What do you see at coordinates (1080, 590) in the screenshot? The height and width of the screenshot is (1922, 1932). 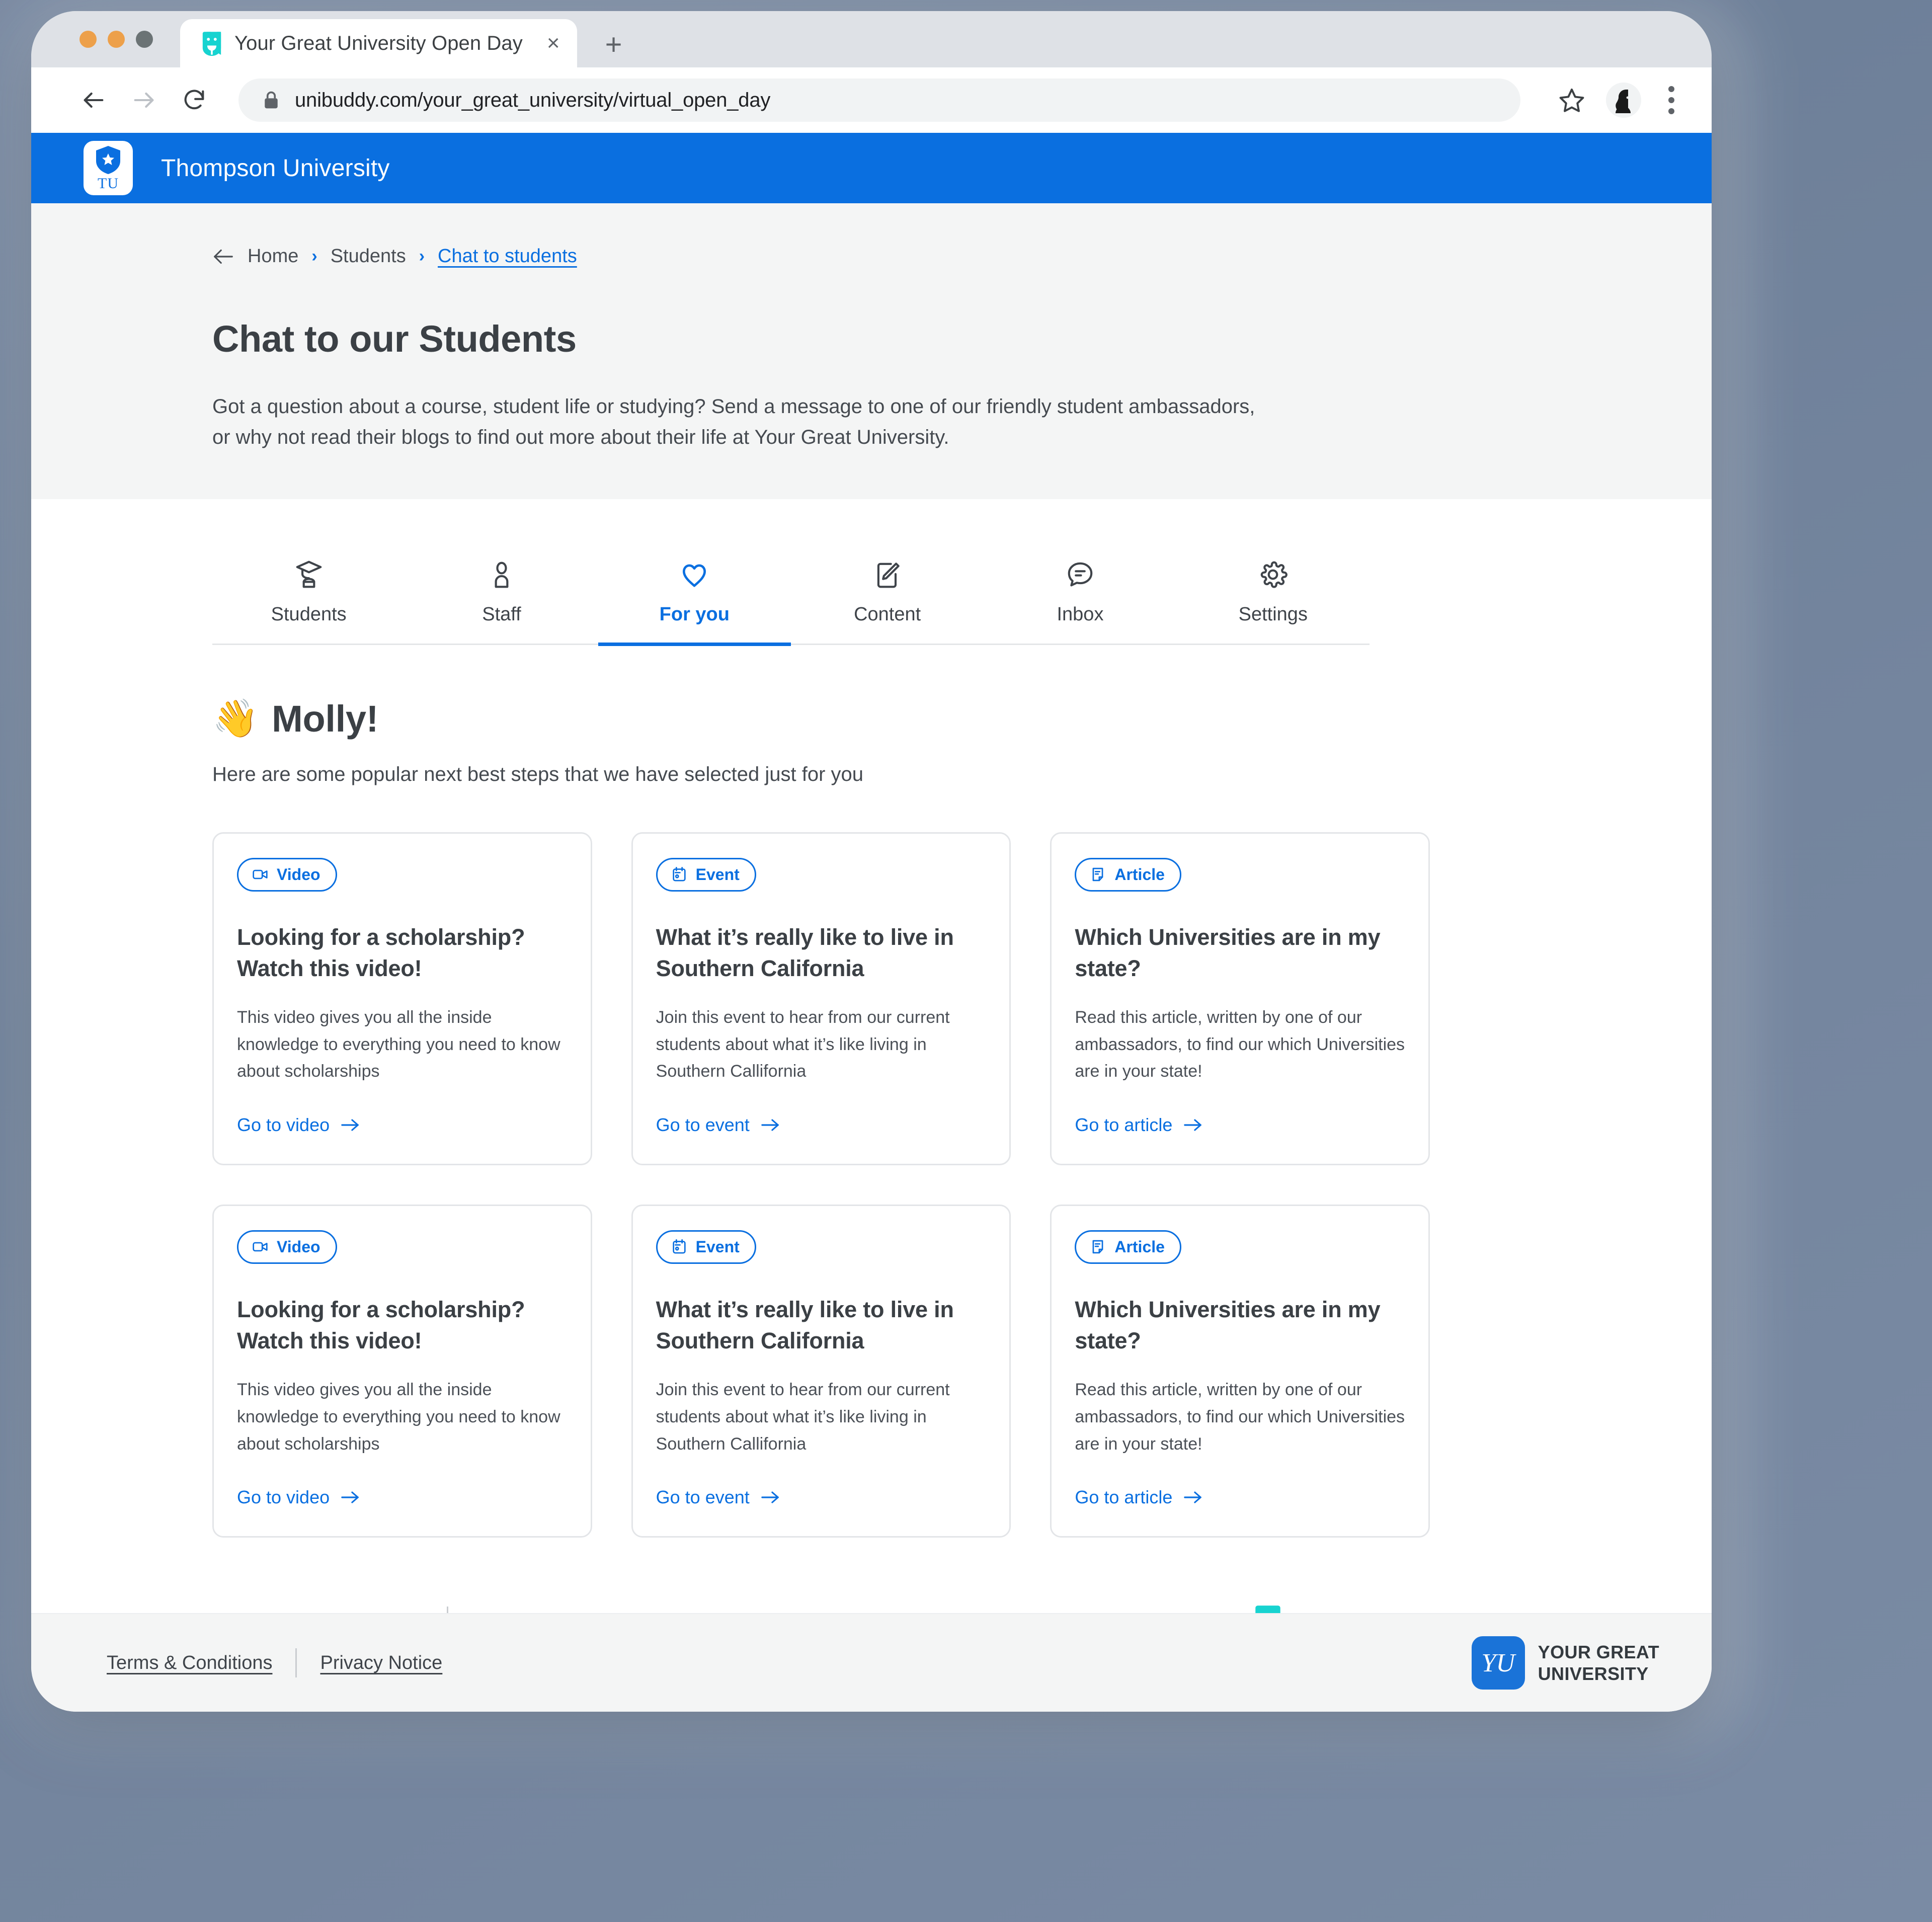 I see `tab-inbox: Inbox` at bounding box center [1080, 590].